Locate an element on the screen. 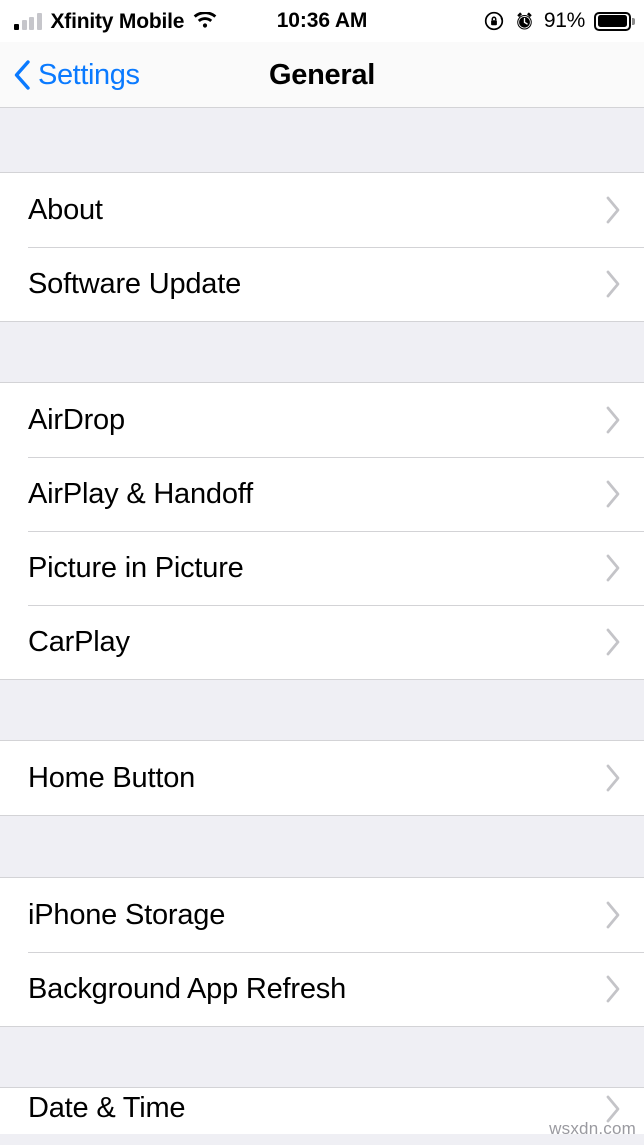  settings-row-home-button: Home Button is located at coordinates (322, 778).